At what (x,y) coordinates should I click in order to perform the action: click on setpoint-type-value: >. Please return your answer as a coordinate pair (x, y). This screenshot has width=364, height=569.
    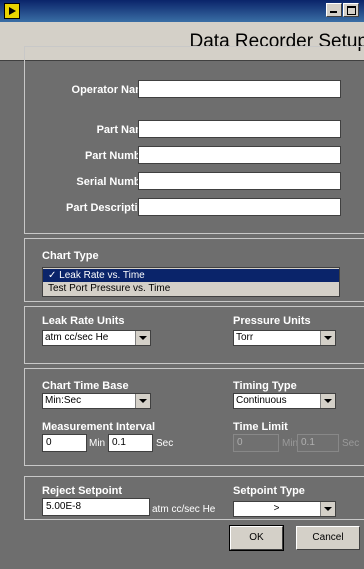
    Looking at the image, I should click on (276, 508).